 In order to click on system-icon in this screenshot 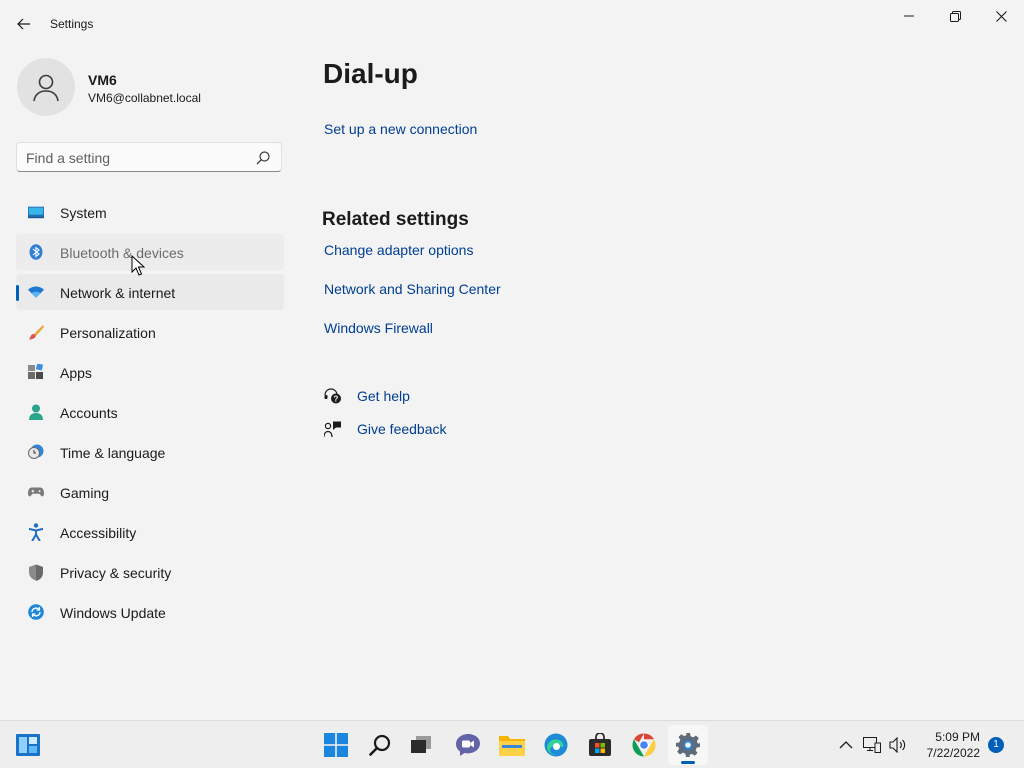, I will do `click(36, 212)`.